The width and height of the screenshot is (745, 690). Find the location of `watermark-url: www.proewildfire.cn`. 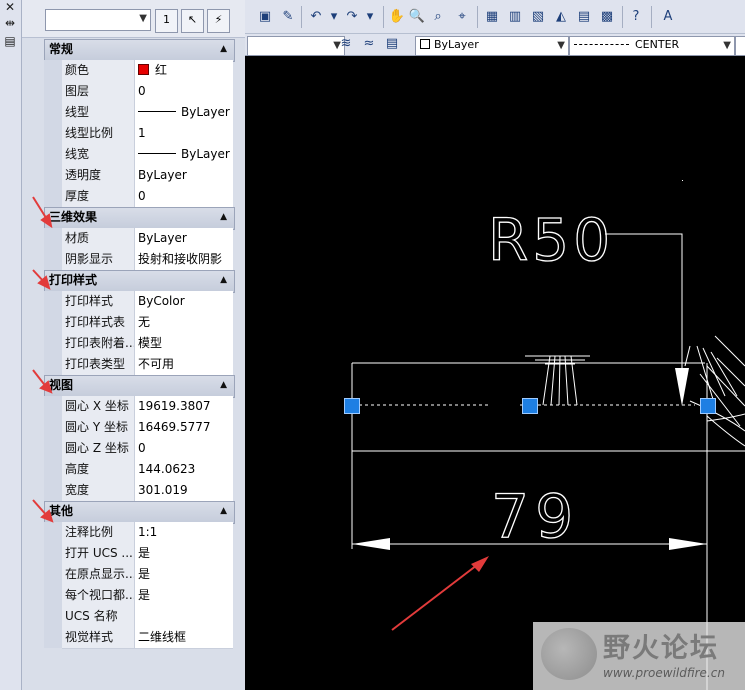

watermark-url: www.proewildfire.cn is located at coordinates (664, 673).